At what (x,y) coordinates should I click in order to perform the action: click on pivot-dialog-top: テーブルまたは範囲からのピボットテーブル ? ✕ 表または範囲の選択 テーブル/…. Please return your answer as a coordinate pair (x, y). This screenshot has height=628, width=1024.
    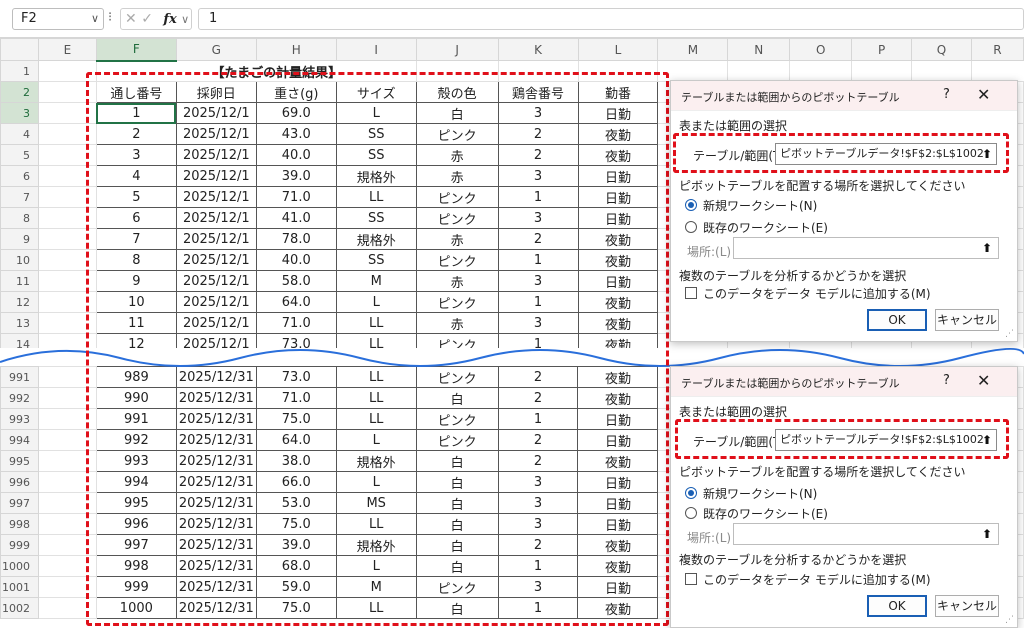
    Looking at the image, I should click on (844, 211).